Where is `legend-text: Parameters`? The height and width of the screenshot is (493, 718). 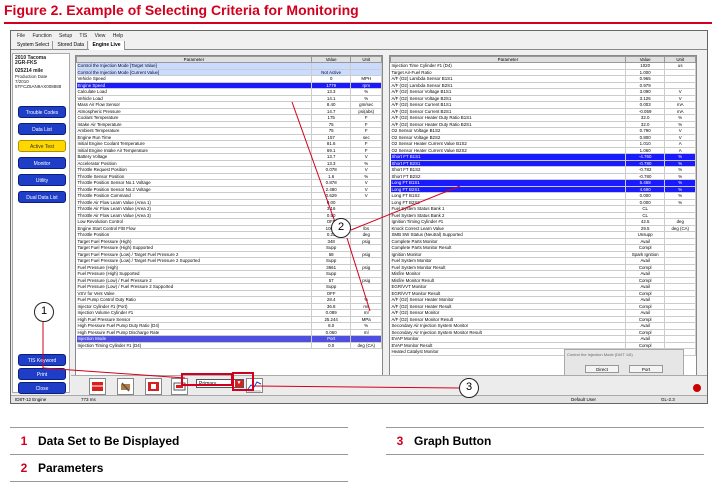
legend-text: Parameters is located at coordinates (193, 468).